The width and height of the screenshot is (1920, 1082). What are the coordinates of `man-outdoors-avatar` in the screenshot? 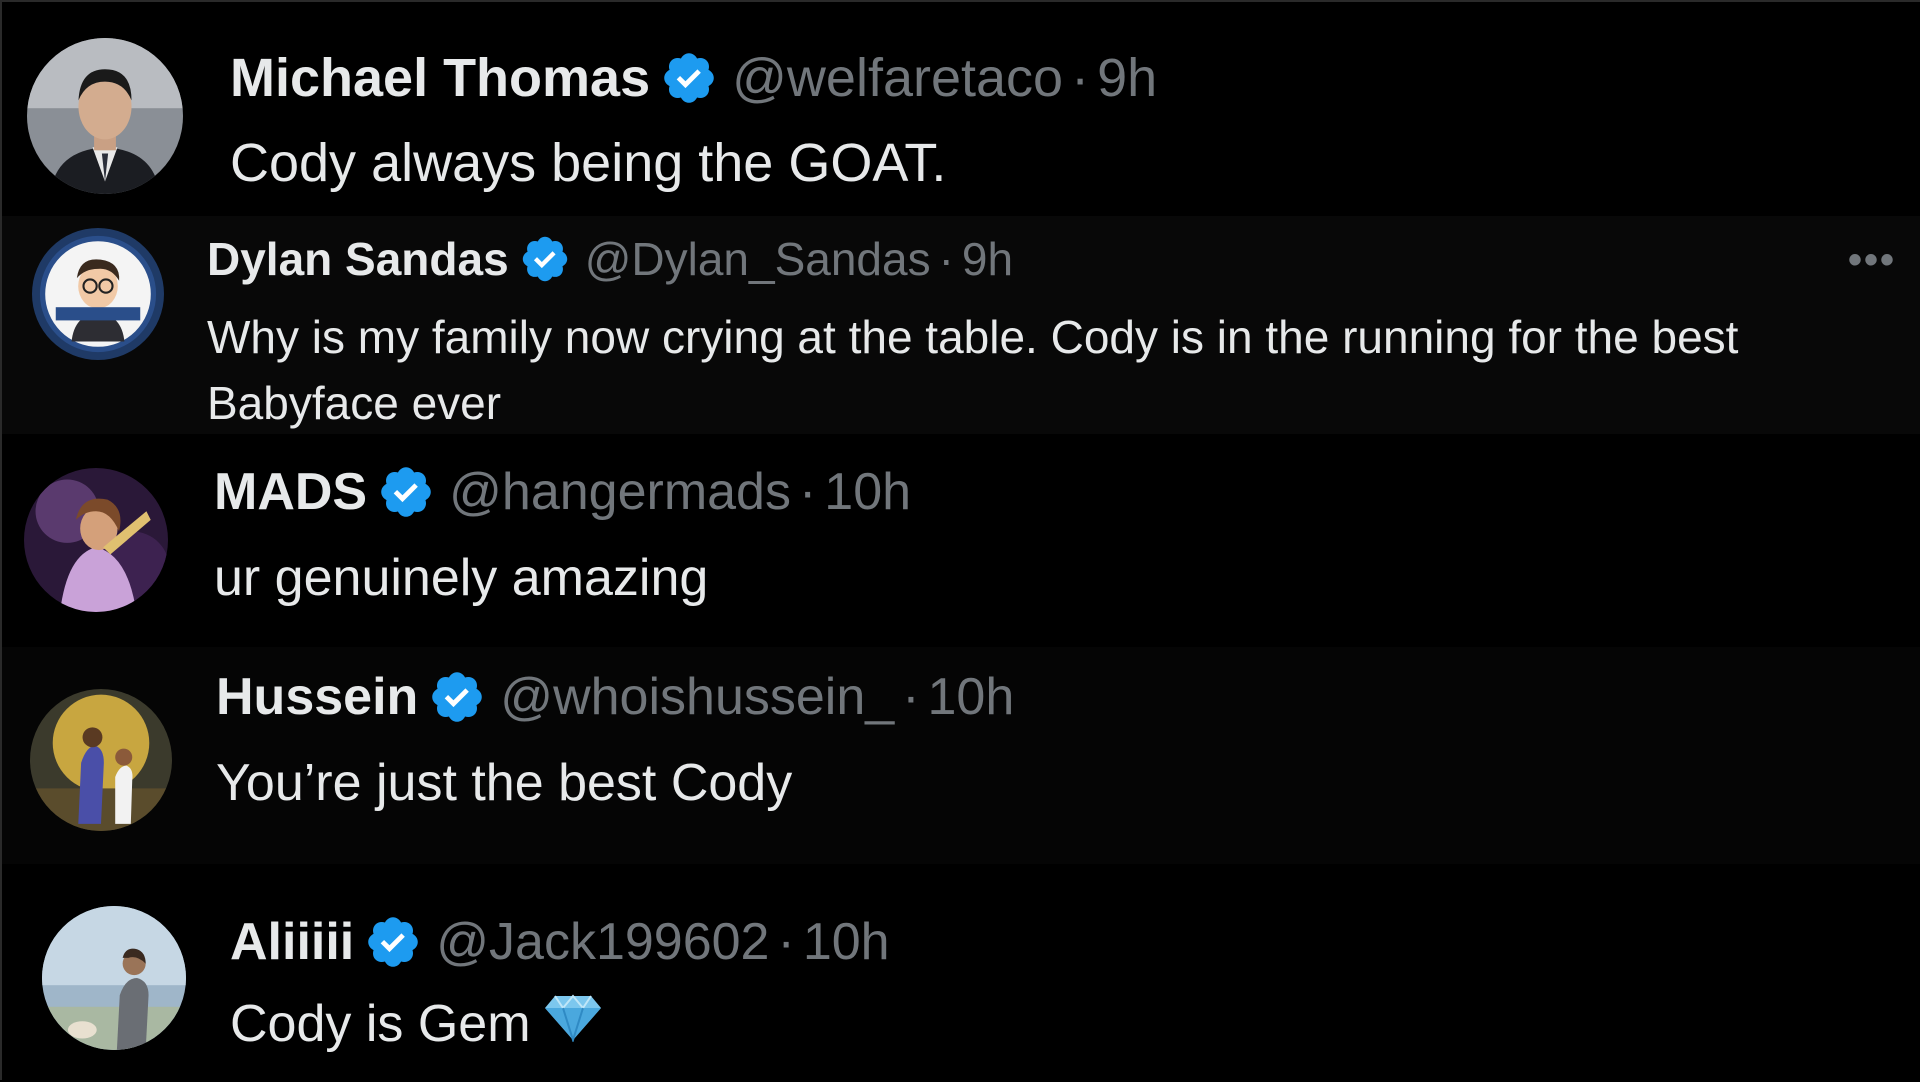 It's located at (114, 978).